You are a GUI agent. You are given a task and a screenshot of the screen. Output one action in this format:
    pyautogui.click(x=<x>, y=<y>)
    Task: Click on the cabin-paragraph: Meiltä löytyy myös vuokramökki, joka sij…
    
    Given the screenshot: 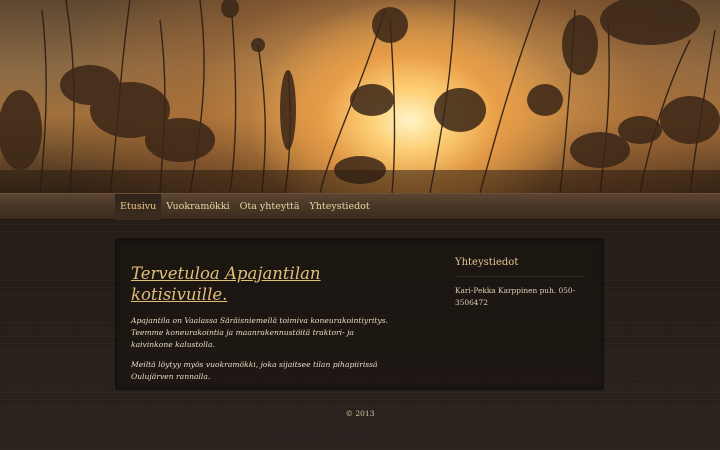 What is the action you would take?
    pyautogui.click(x=254, y=370)
    